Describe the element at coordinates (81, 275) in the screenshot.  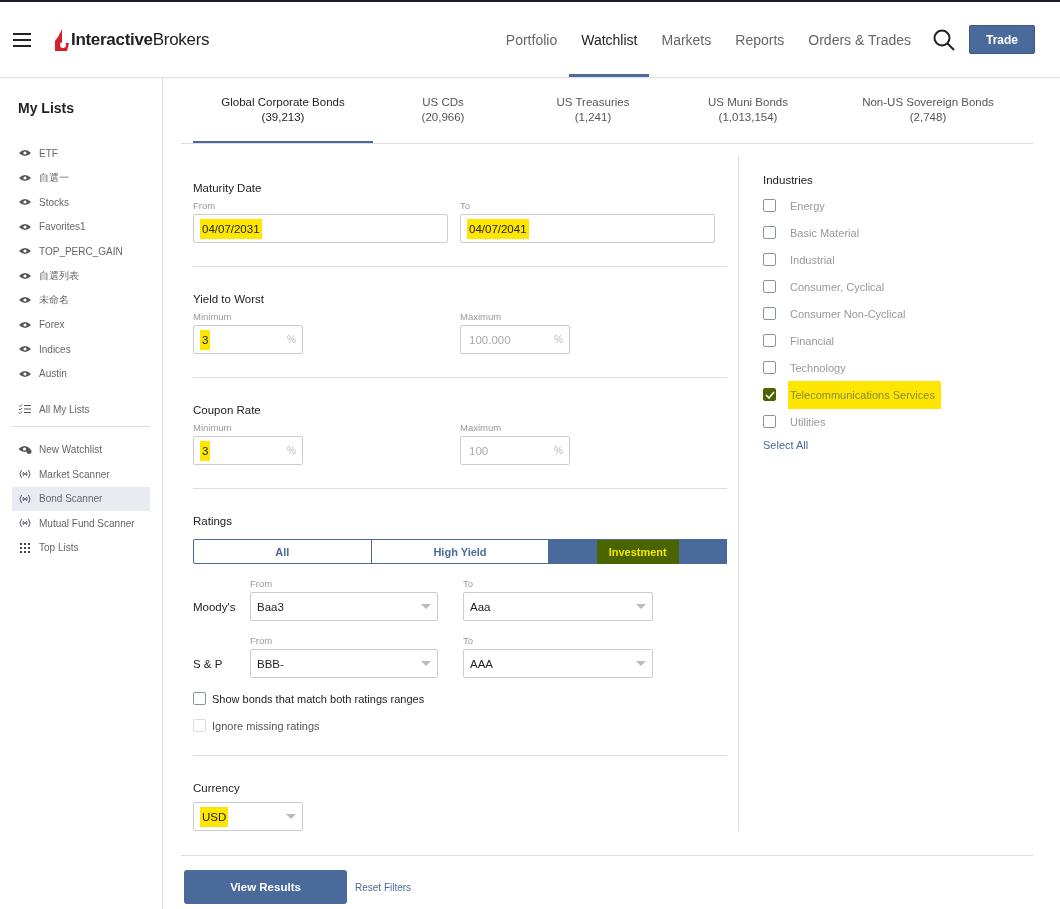
I see `sidebar-item: 自選列表` at that location.